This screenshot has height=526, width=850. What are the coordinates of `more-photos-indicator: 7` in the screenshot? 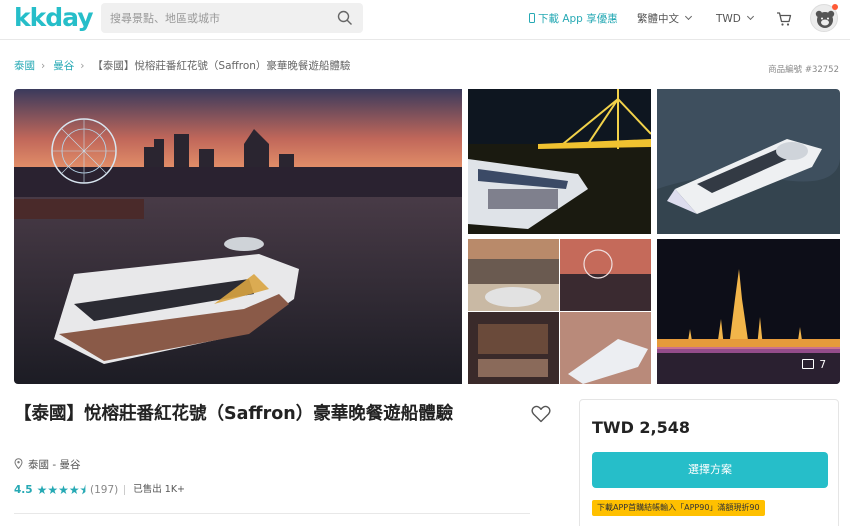 It's located at (814, 365).